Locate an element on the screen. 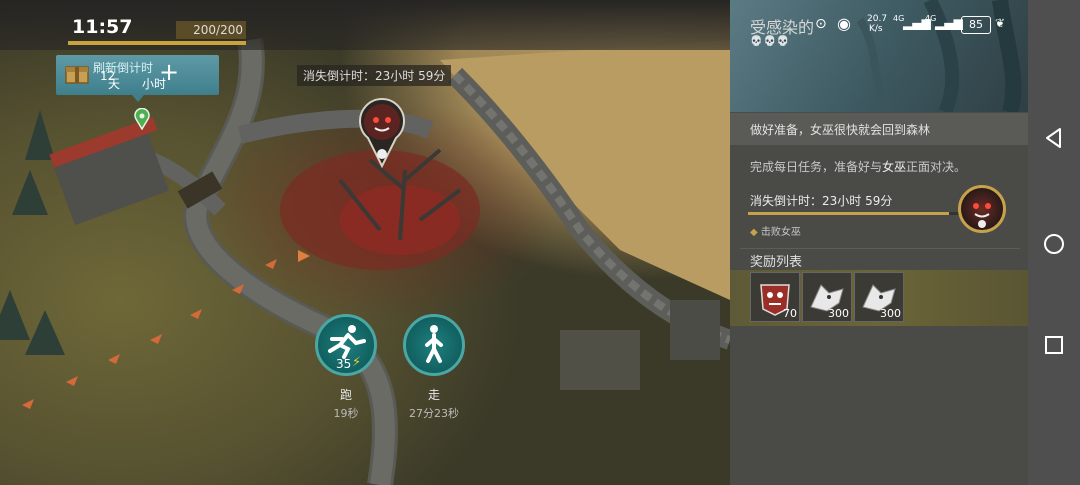 This screenshot has height=485, width=1080. desc-highlight: 女巫 is located at coordinates (894, 167).